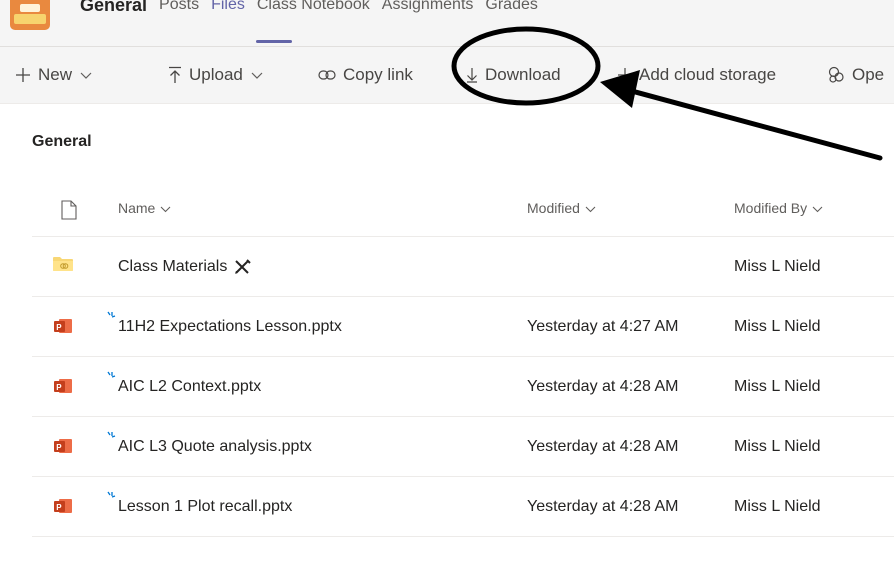 Image resolution: width=894 pixels, height=564 pixels. Describe the element at coordinates (173, 266) in the screenshot. I see `file-name-text: Class Materials` at that location.